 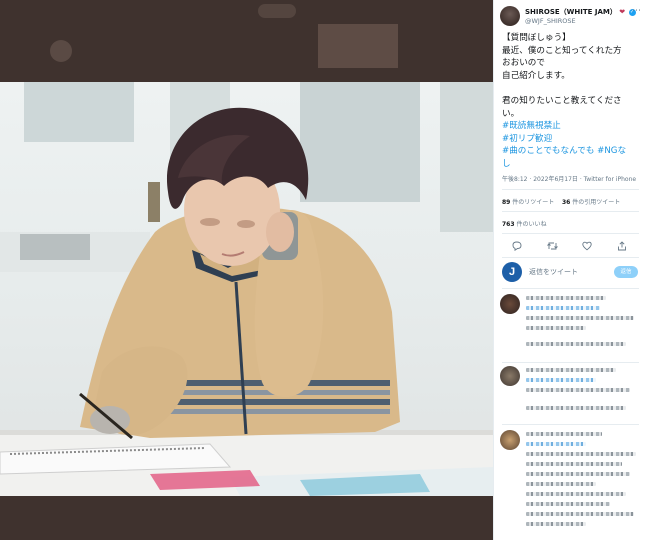 What do you see at coordinates (277, 11) in the screenshot?
I see `backdrop-follow-button` at bounding box center [277, 11].